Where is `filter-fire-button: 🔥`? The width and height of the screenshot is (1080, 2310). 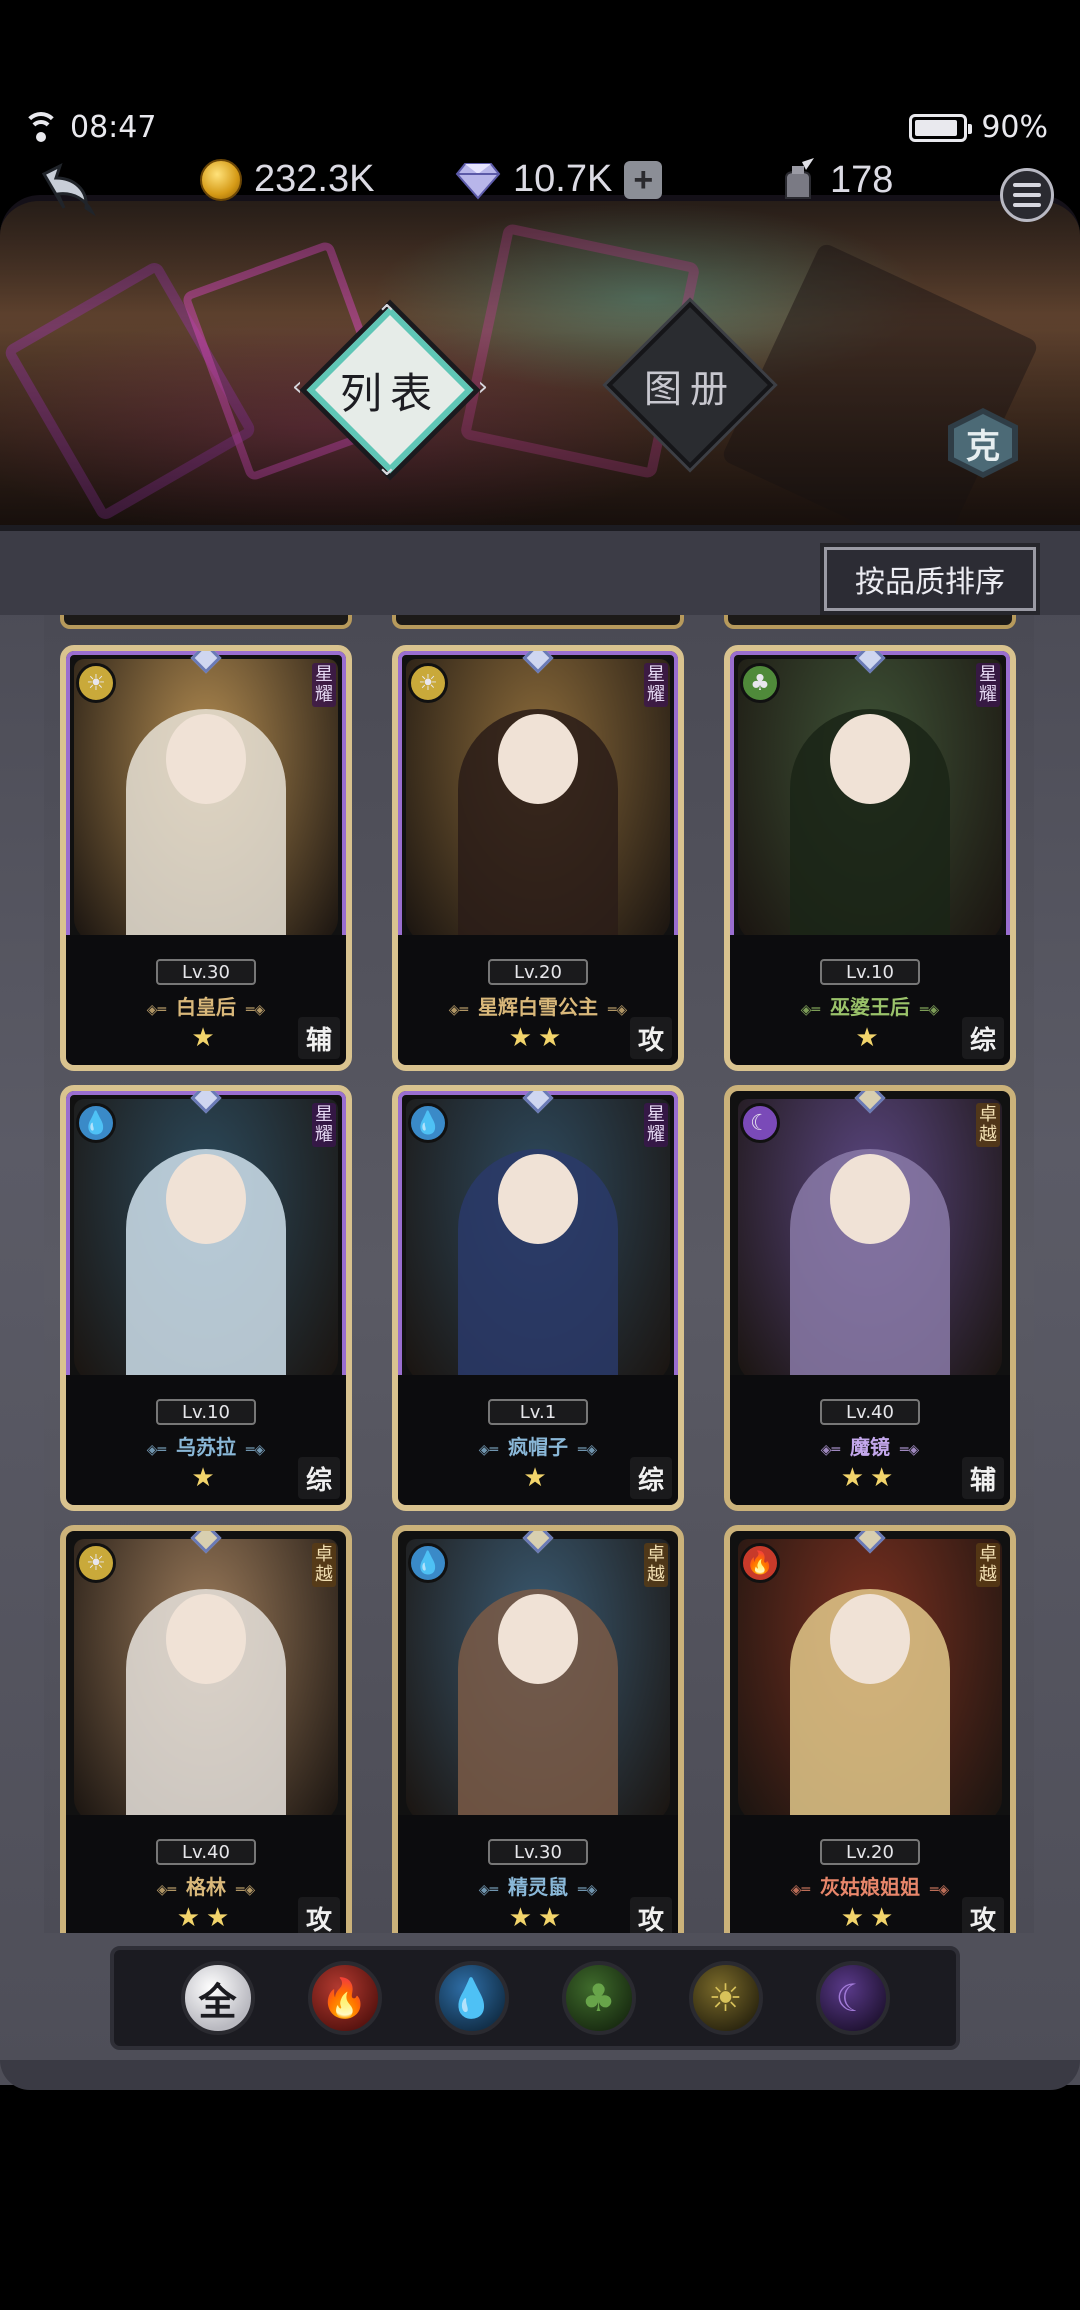
filter-fire-button: 🔥 is located at coordinates (344, 1998).